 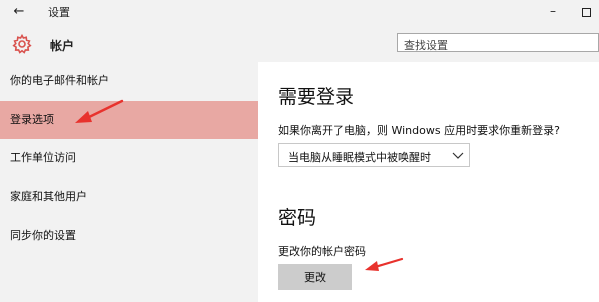 I want to click on gear-icon, so click(x=22, y=44).